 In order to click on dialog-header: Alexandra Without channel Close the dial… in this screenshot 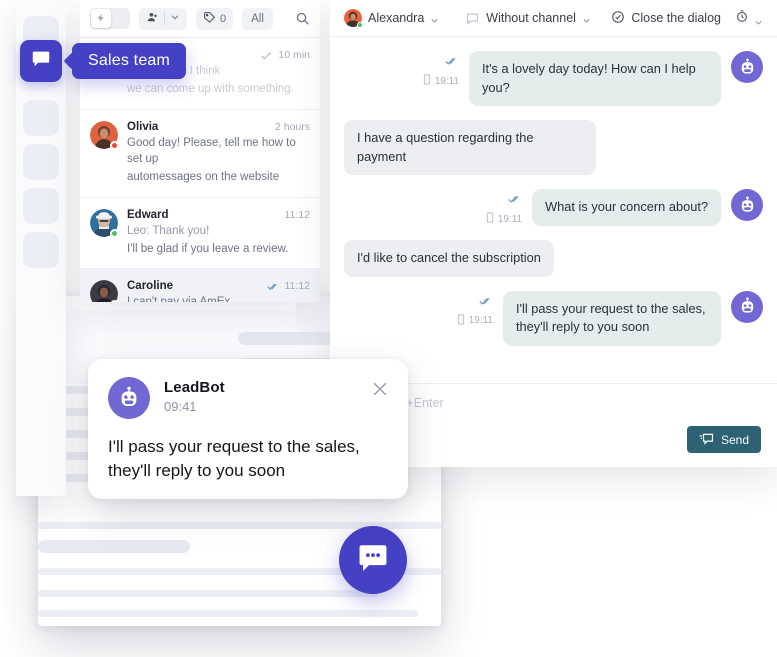, I will do `click(553, 18)`.